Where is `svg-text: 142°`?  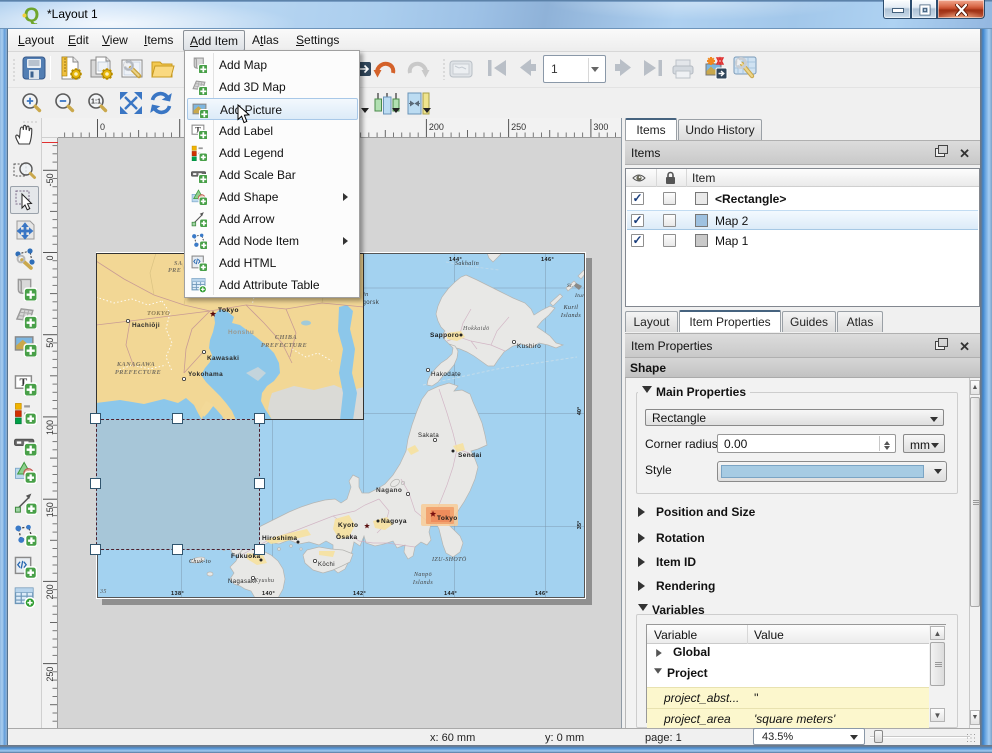
svg-text: 142° is located at coordinates (359, 594).